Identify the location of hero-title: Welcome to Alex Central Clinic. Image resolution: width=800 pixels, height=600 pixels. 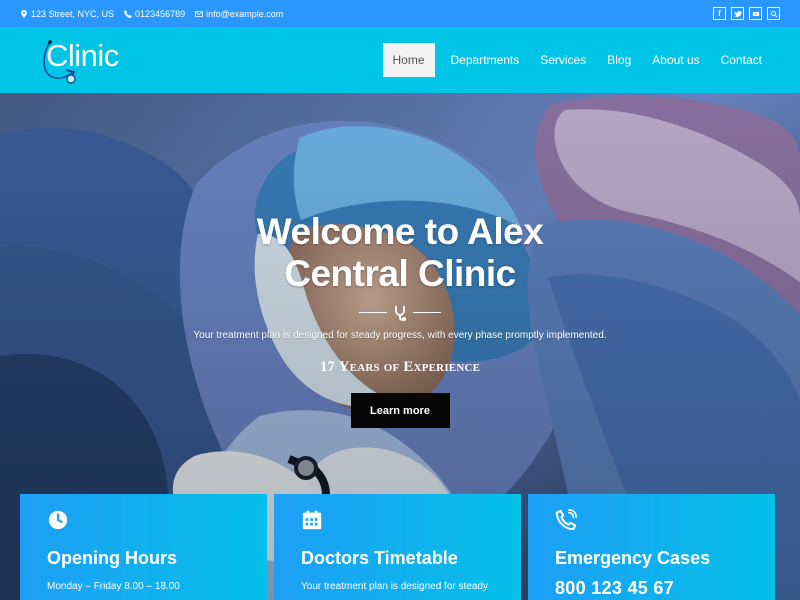
(400, 253).